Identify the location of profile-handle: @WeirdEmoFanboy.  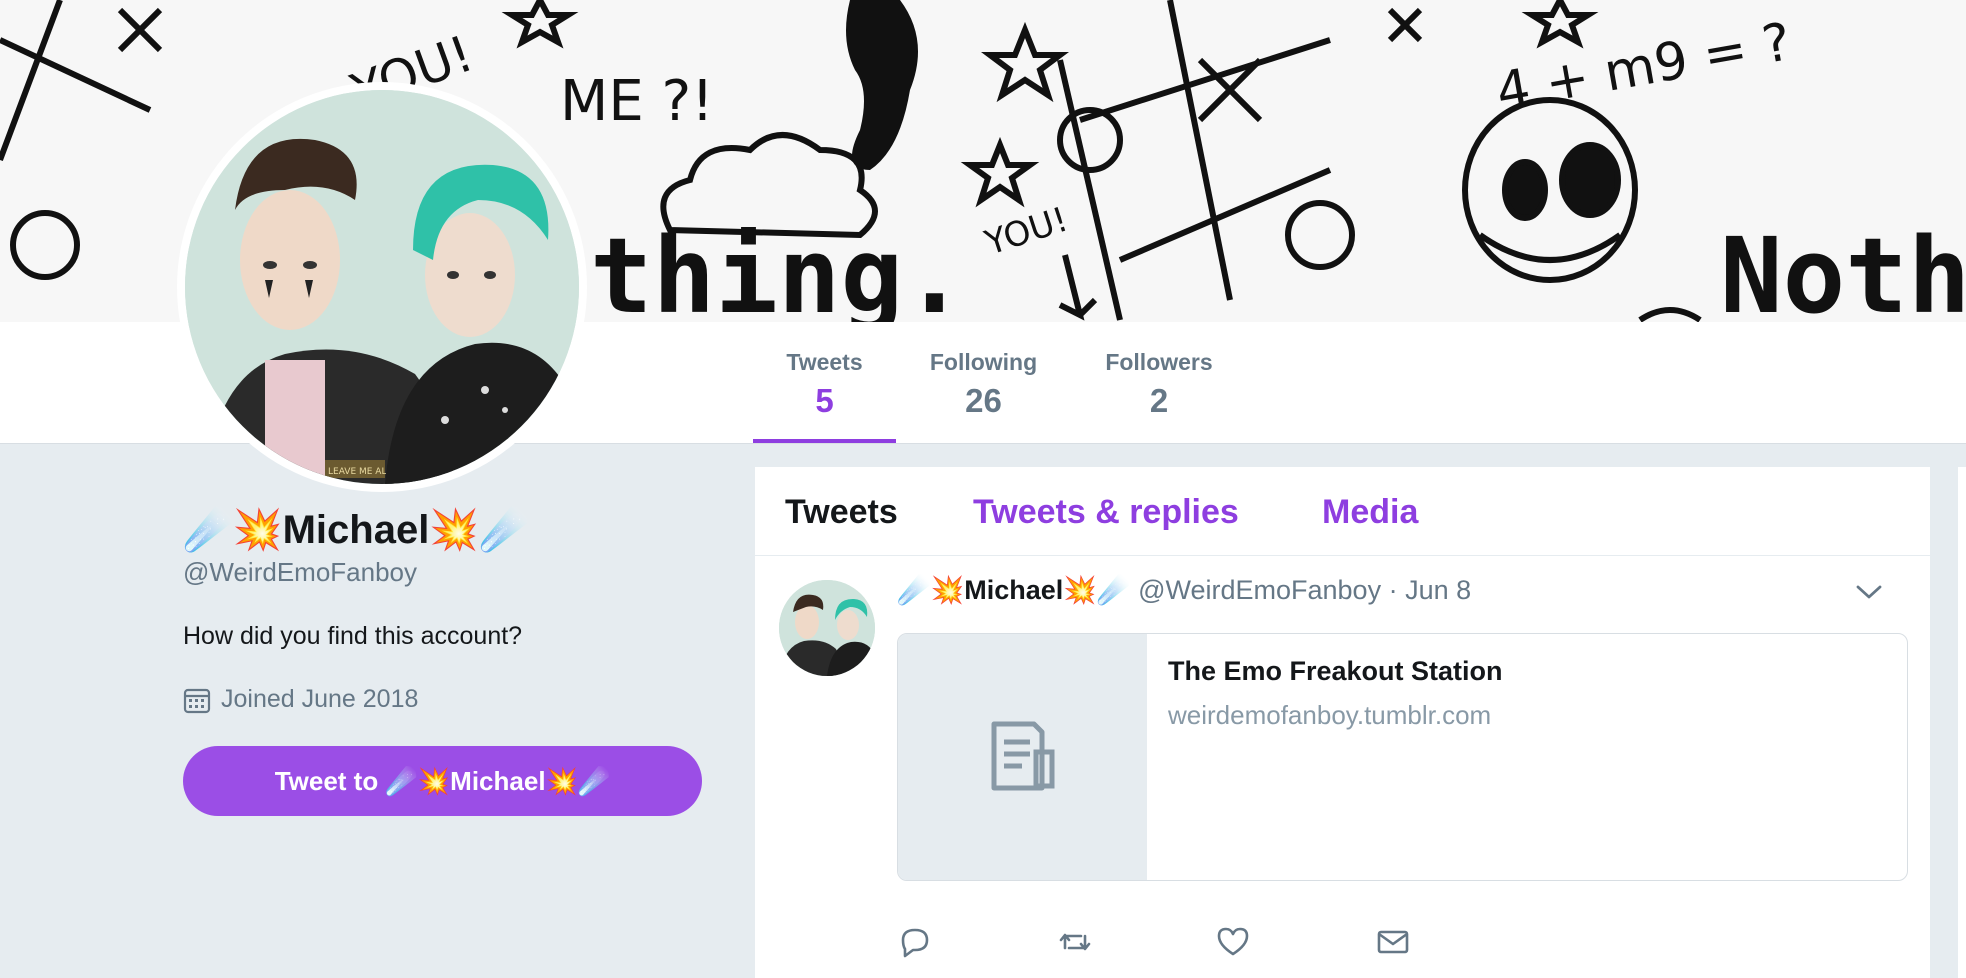
(443, 572).